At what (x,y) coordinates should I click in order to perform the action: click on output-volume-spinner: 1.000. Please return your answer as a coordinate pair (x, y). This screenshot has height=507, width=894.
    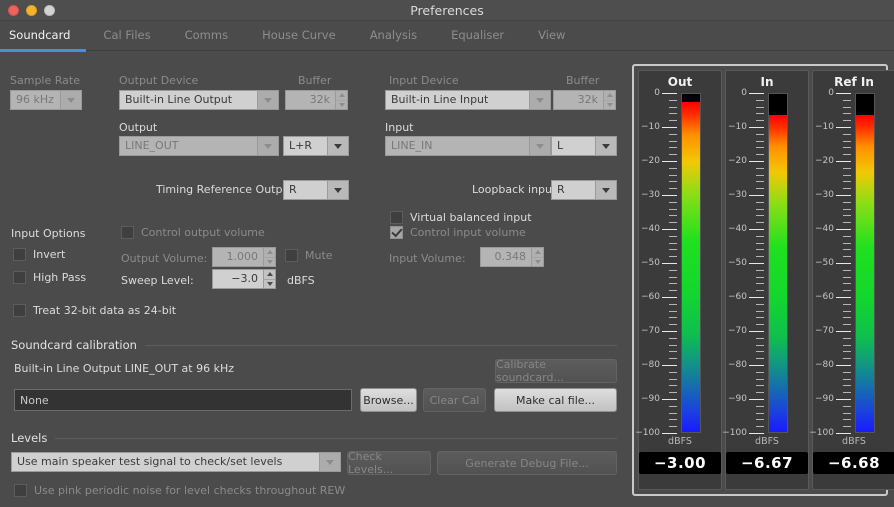
    Looking at the image, I should click on (244, 257).